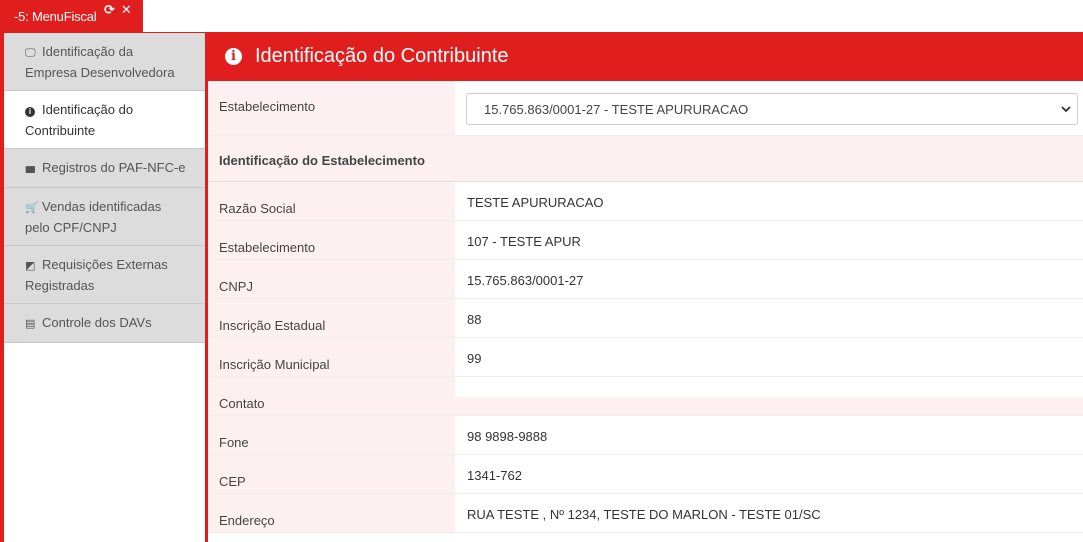  Describe the element at coordinates (331, 396) in the screenshot. I see `field-label: Contato` at that location.